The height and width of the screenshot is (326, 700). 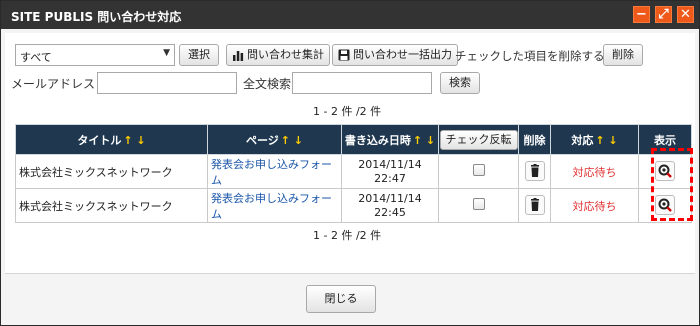 I want to click on filter-select: すべて ▼, so click(x=95, y=55).